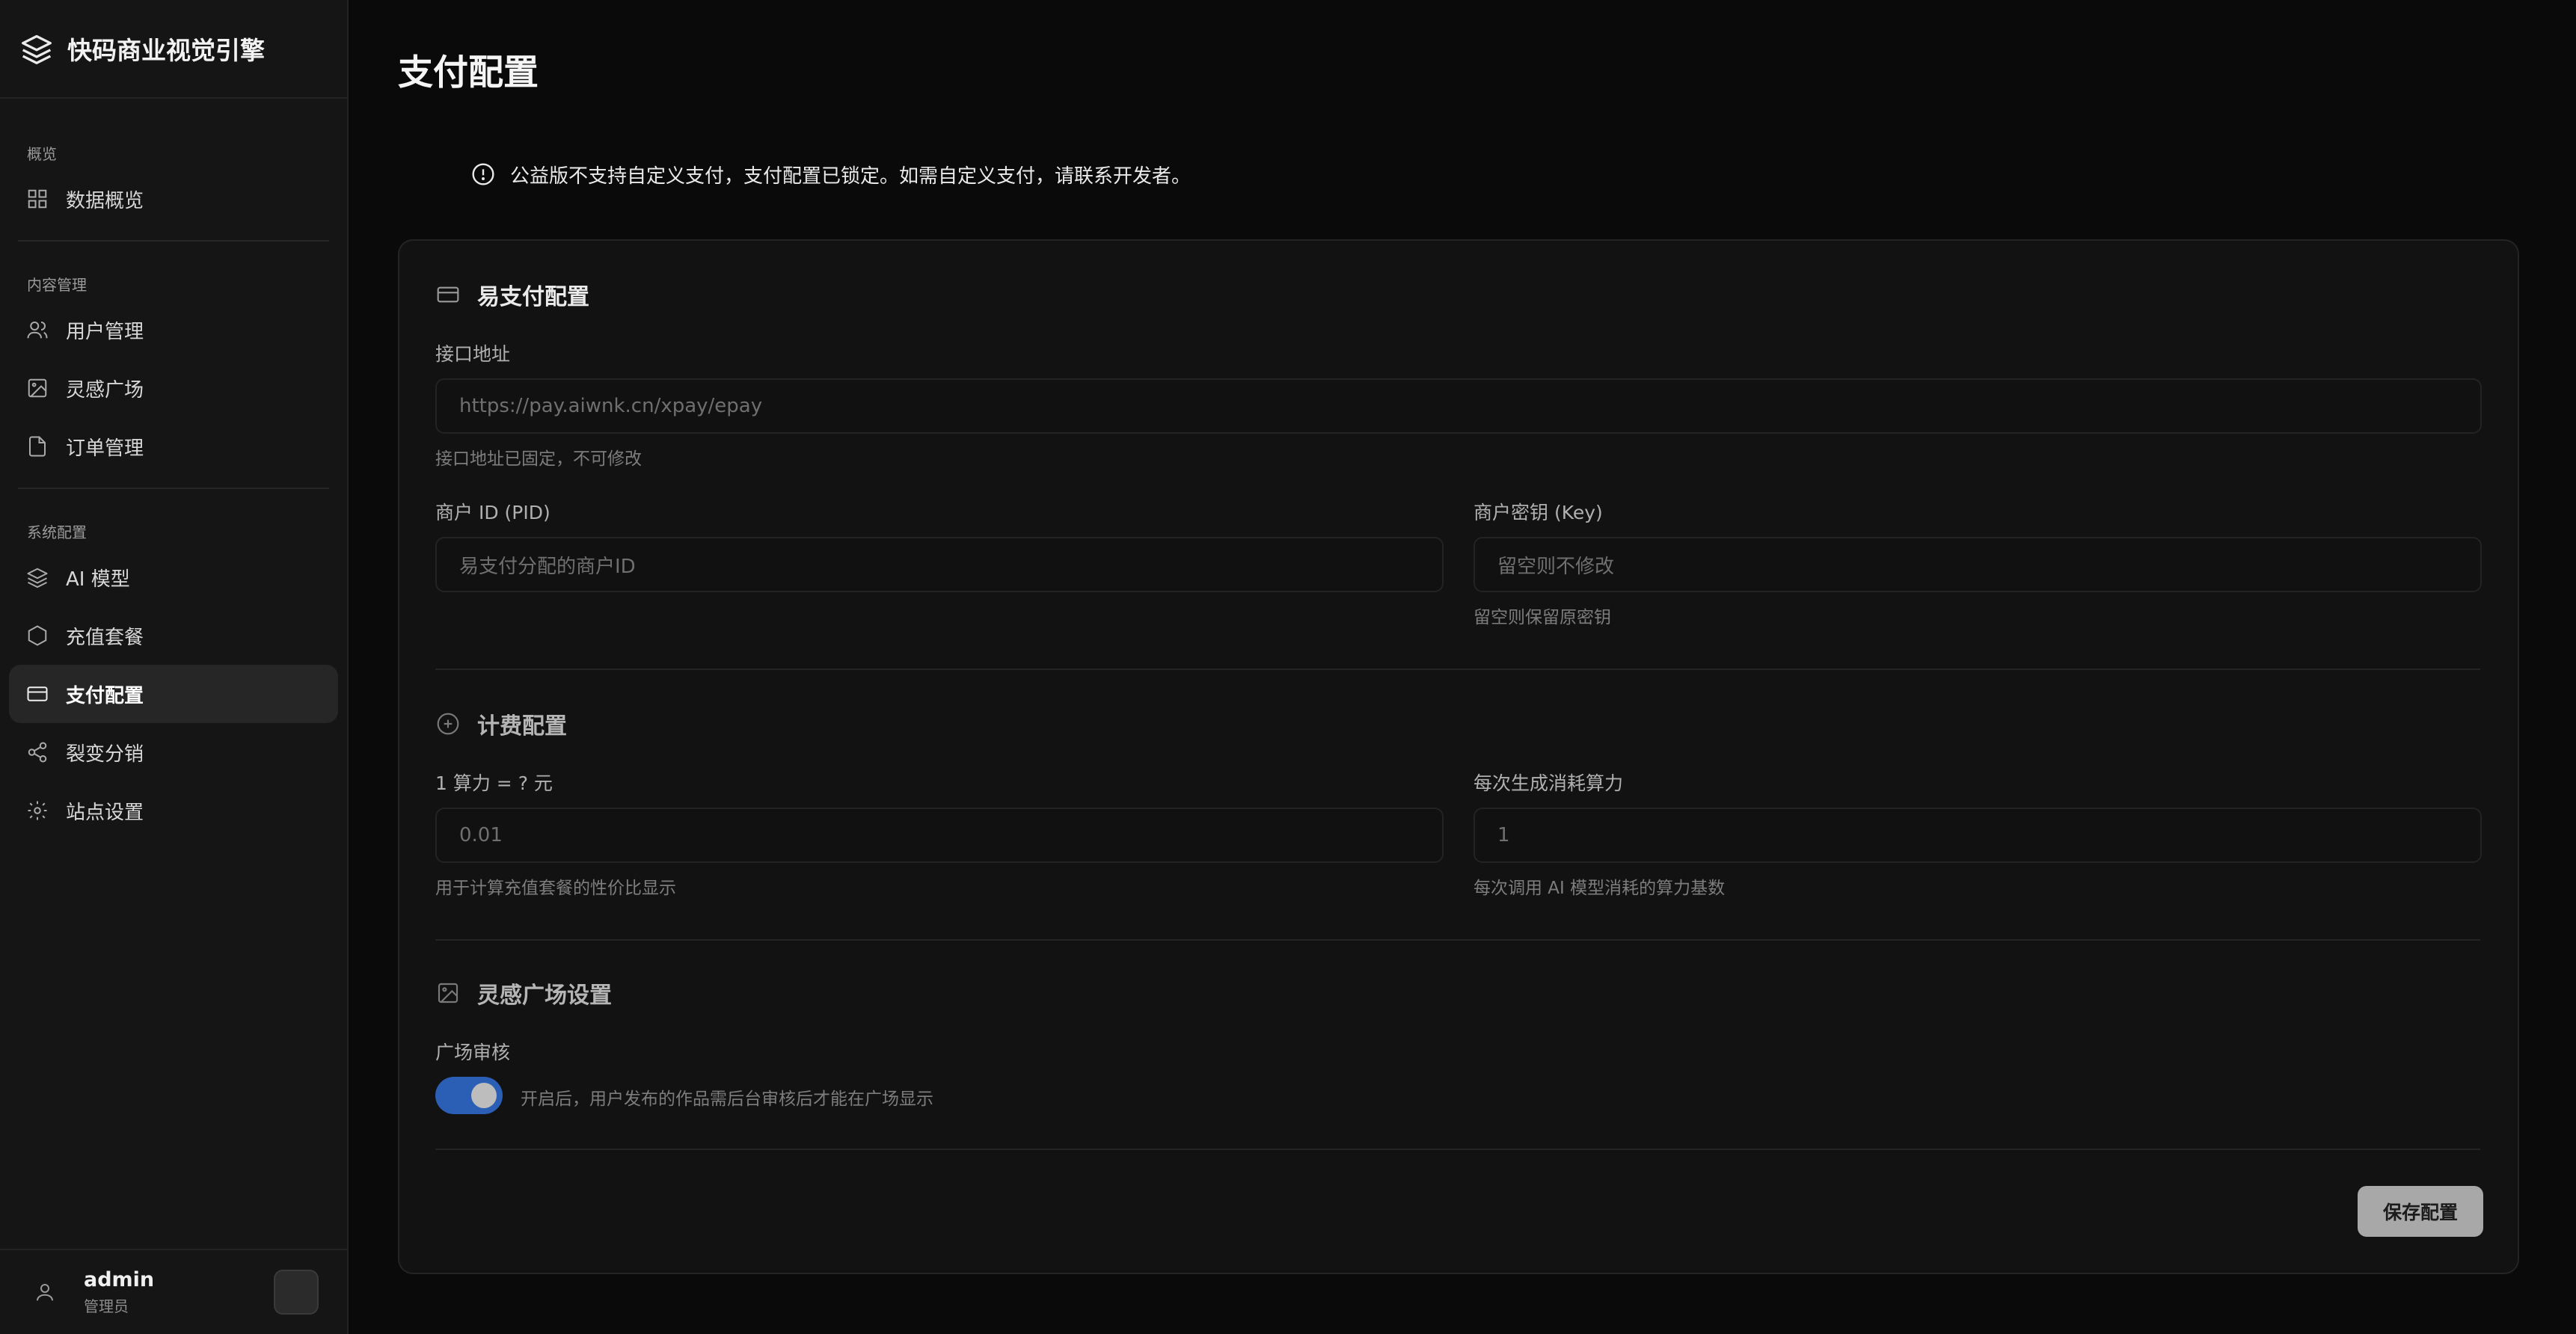 The height and width of the screenshot is (1334, 2576). Describe the element at coordinates (119, 1279) in the screenshot. I see `user-name: admin` at that location.